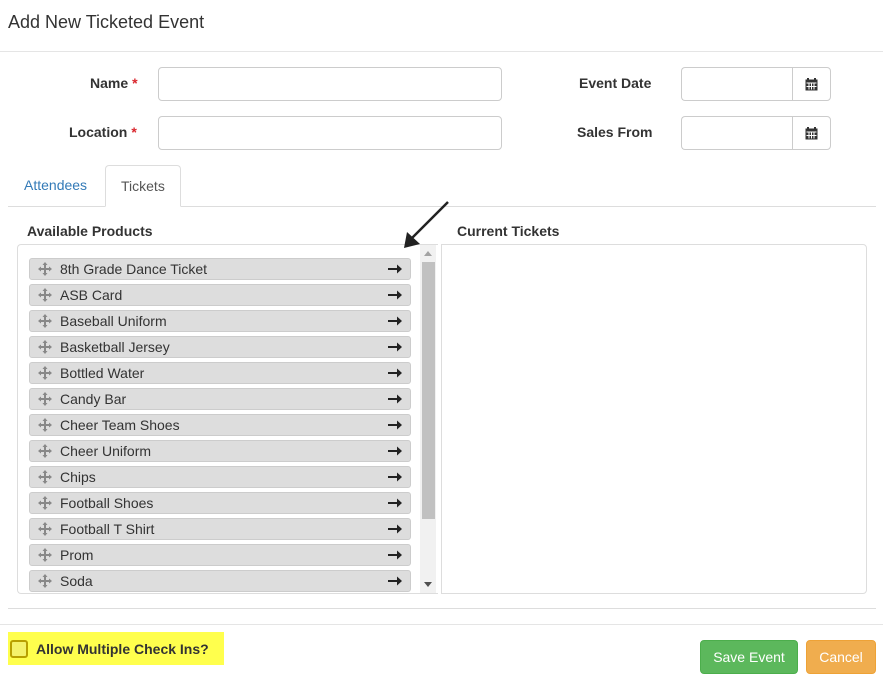 The height and width of the screenshot is (684, 883). What do you see at coordinates (841, 657) in the screenshot?
I see `cancel-button: Cancel` at bounding box center [841, 657].